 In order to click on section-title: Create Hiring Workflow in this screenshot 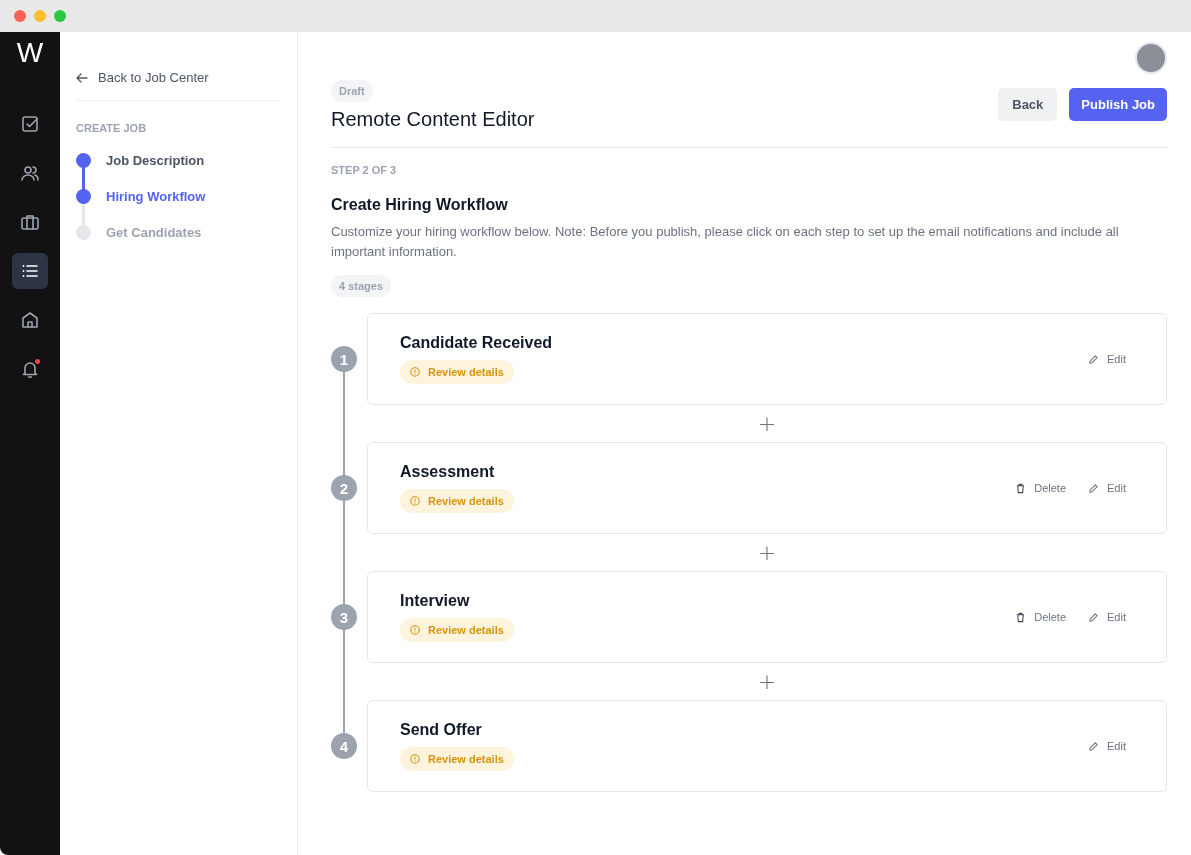, I will do `click(420, 205)`.